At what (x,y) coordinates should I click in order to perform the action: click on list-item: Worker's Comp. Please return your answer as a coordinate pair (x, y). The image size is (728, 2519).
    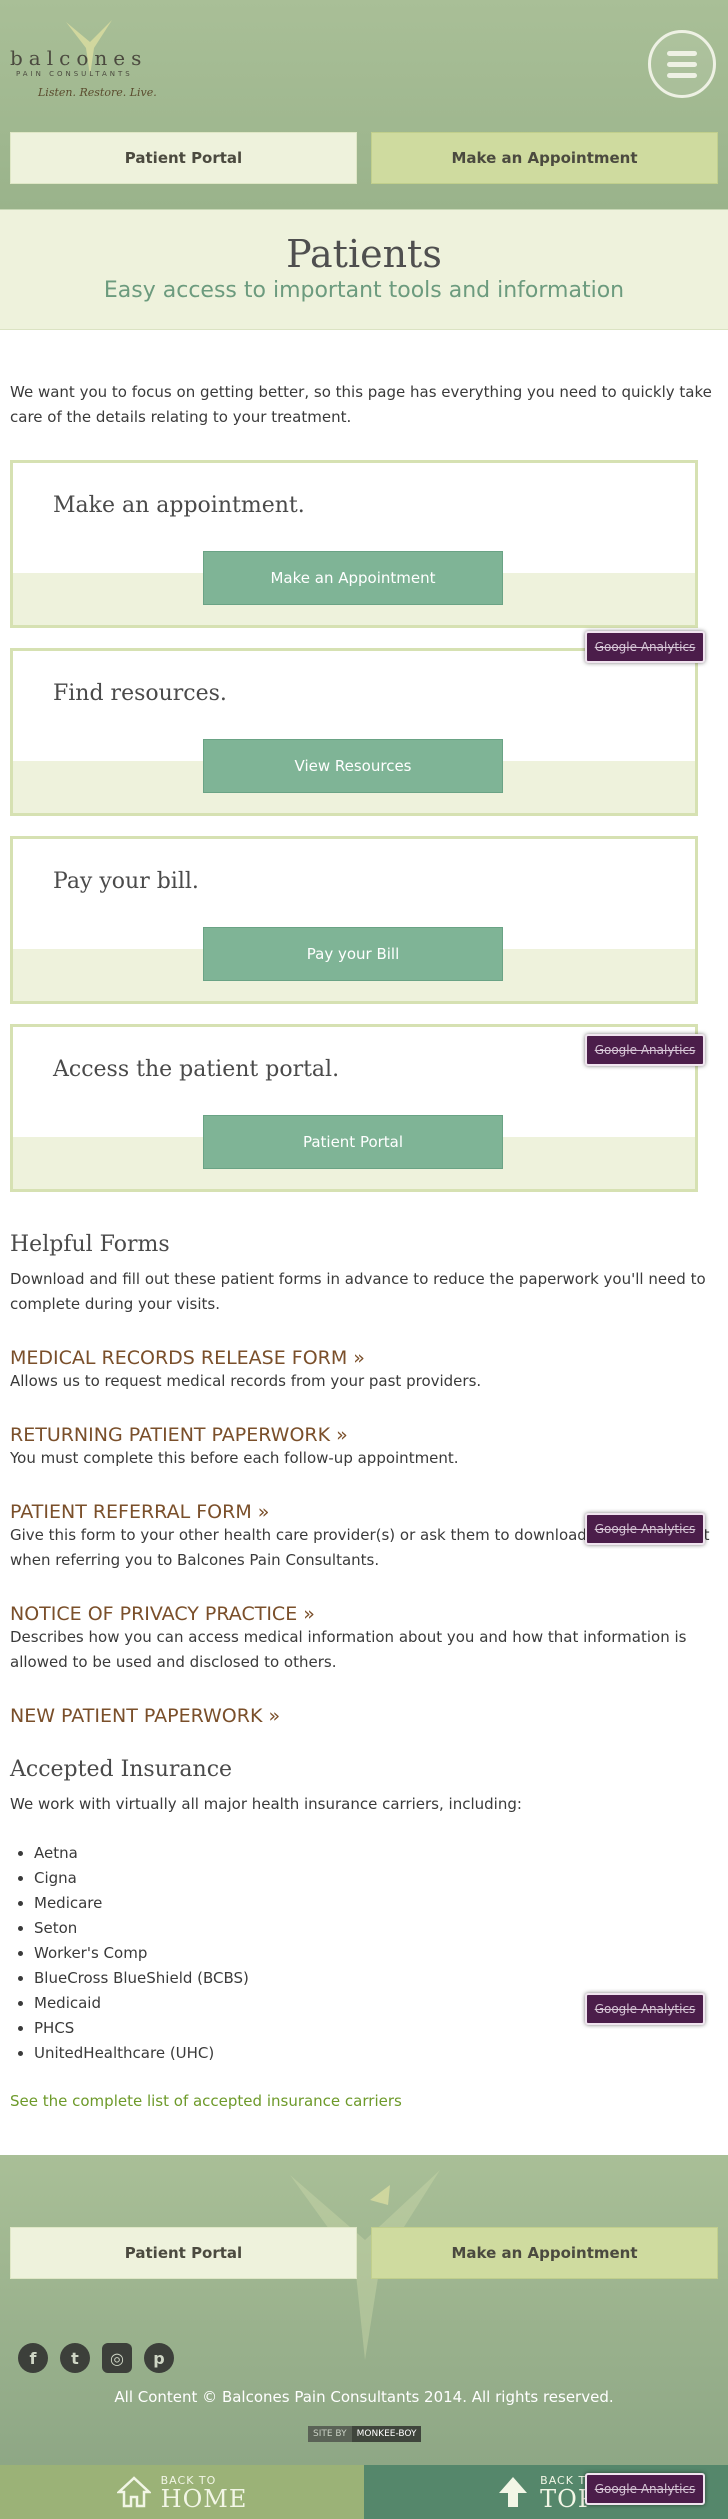
    Looking at the image, I should click on (376, 1953).